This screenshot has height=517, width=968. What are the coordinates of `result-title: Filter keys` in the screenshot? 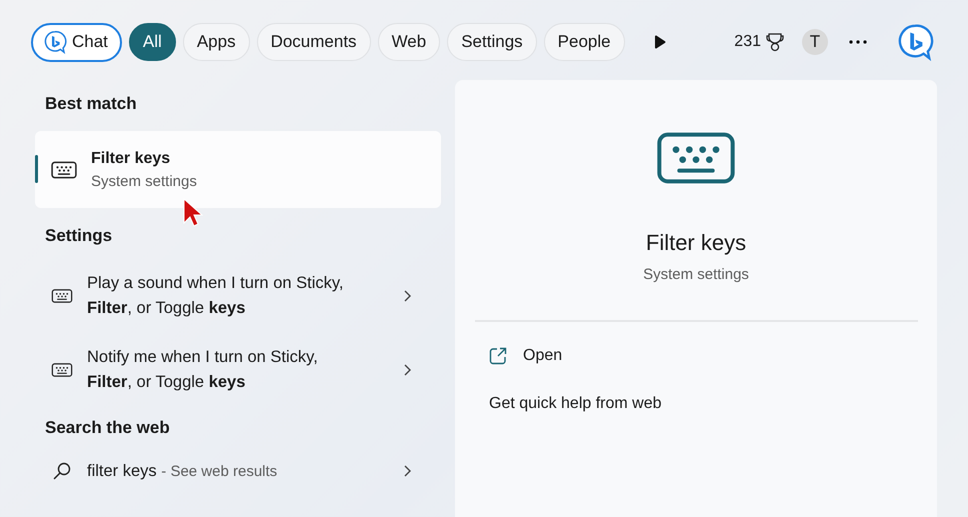 It's located at (131, 159).